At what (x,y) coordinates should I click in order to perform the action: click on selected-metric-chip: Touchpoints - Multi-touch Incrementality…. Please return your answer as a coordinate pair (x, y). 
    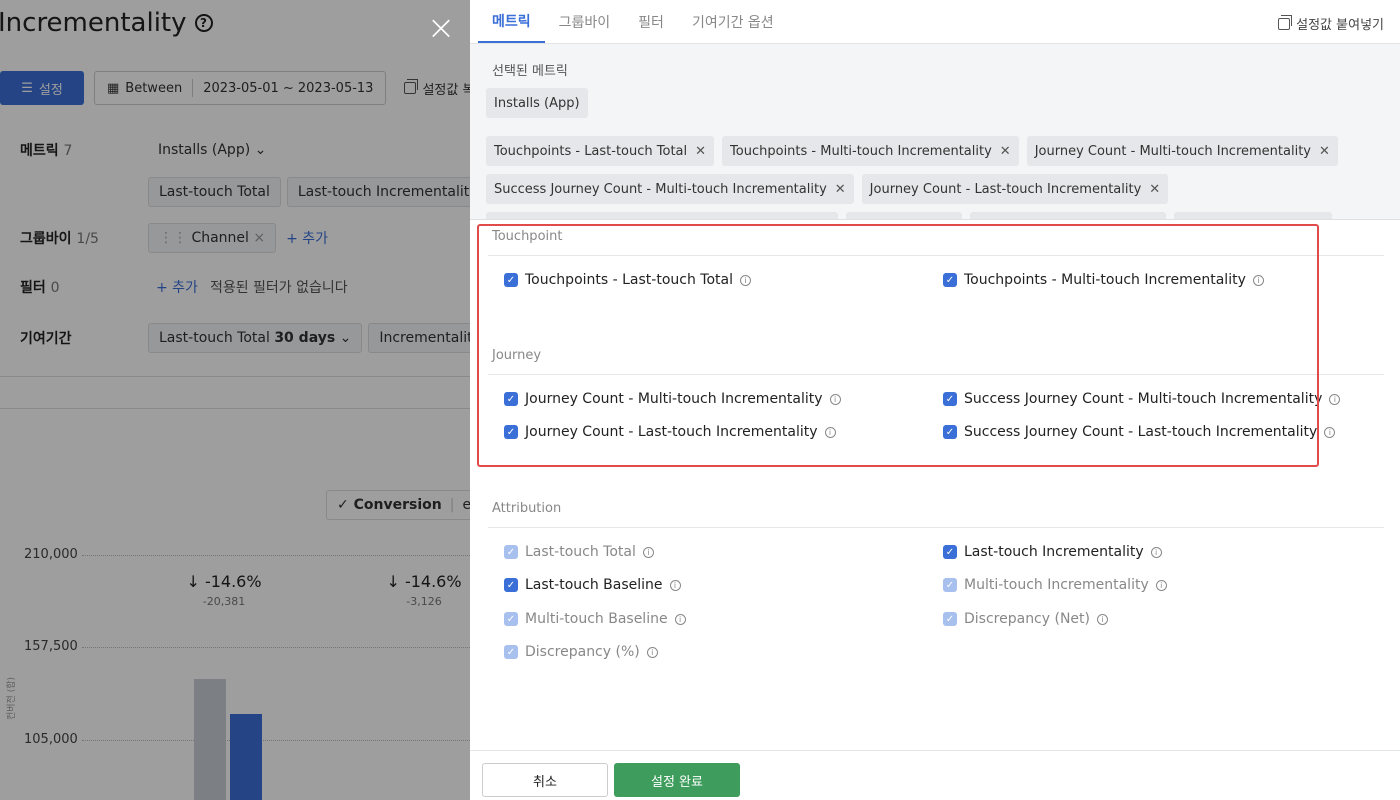
    Looking at the image, I should click on (870, 151).